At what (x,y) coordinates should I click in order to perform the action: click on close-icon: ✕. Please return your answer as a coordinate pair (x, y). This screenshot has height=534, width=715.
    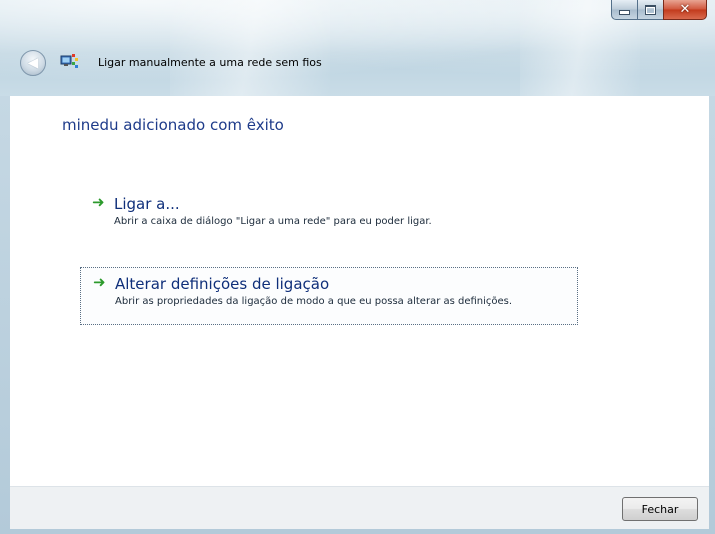
    Looking at the image, I should click on (685, 9).